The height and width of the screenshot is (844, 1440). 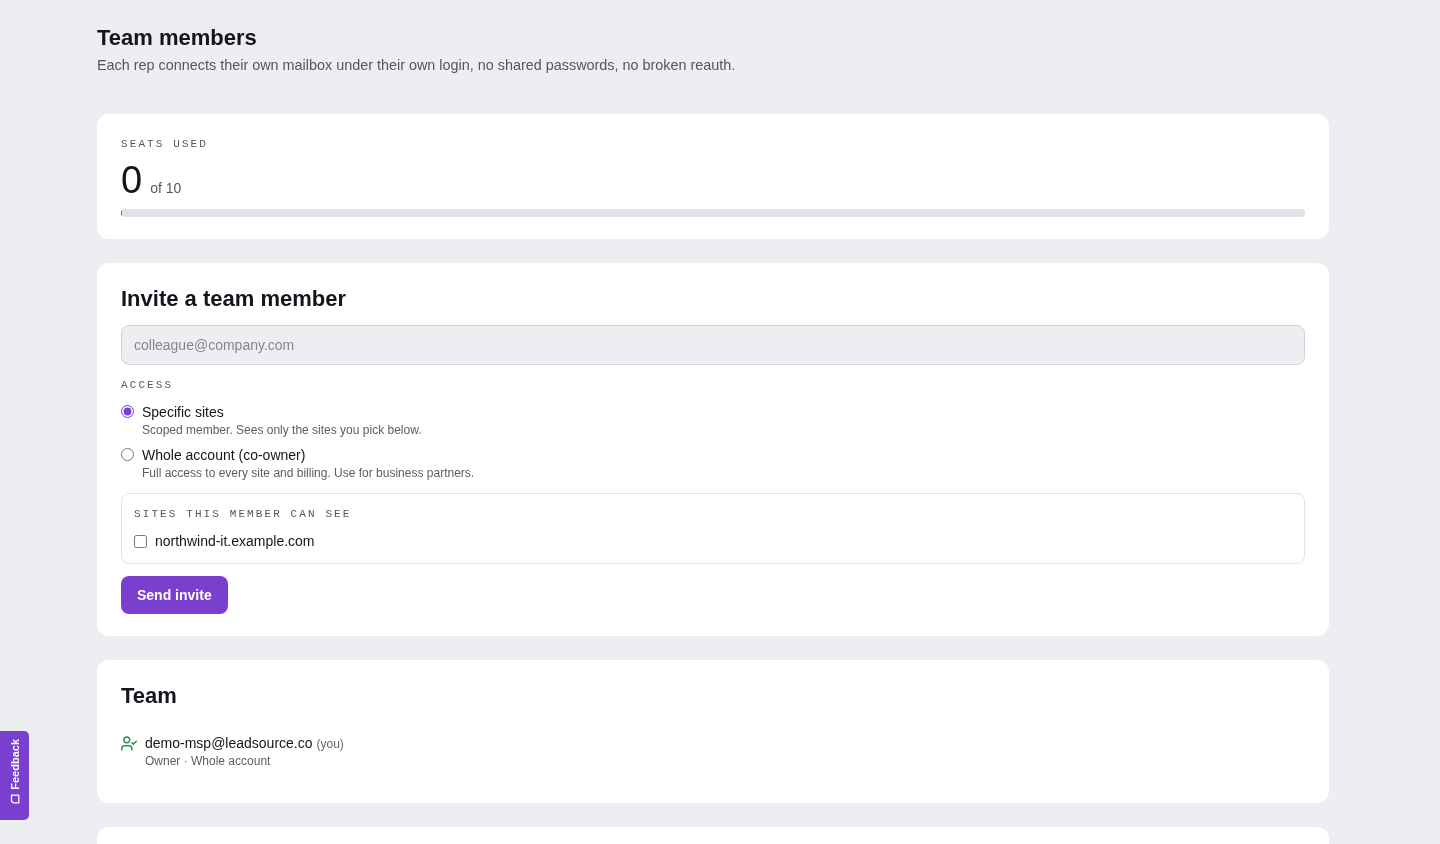 I want to click on seats-total: of 10, so click(x=166, y=188).